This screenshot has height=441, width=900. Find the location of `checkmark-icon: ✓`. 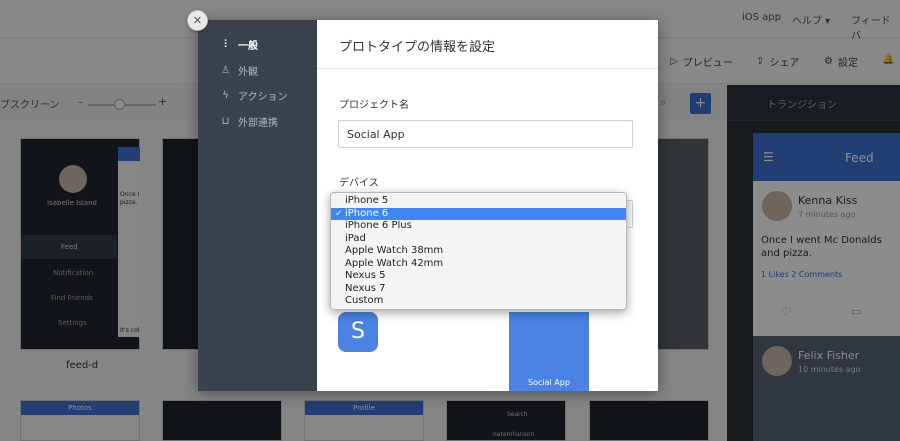

checkmark-icon: ✓ is located at coordinates (339, 213).